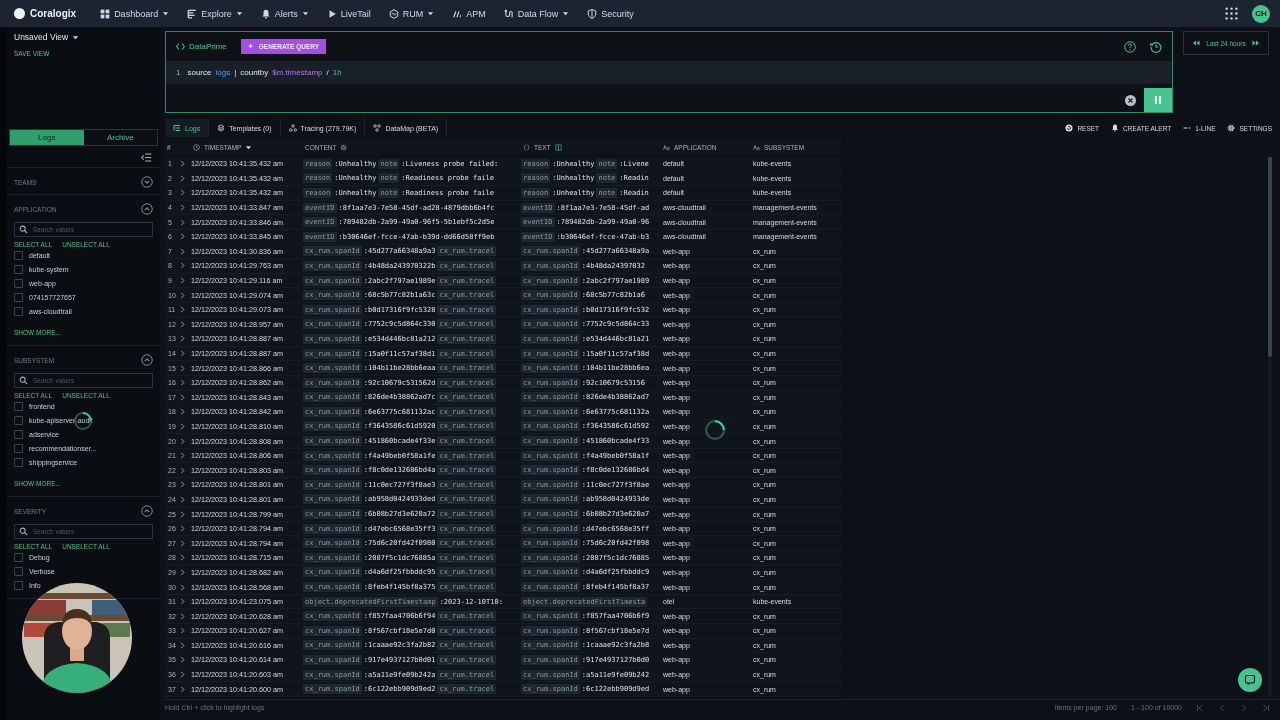 The height and width of the screenshot is (720, 1280). What do you see at coordinates (1069, 128) in the screenshot?
I see `reset-icon` at bounding box center [1069, 128].